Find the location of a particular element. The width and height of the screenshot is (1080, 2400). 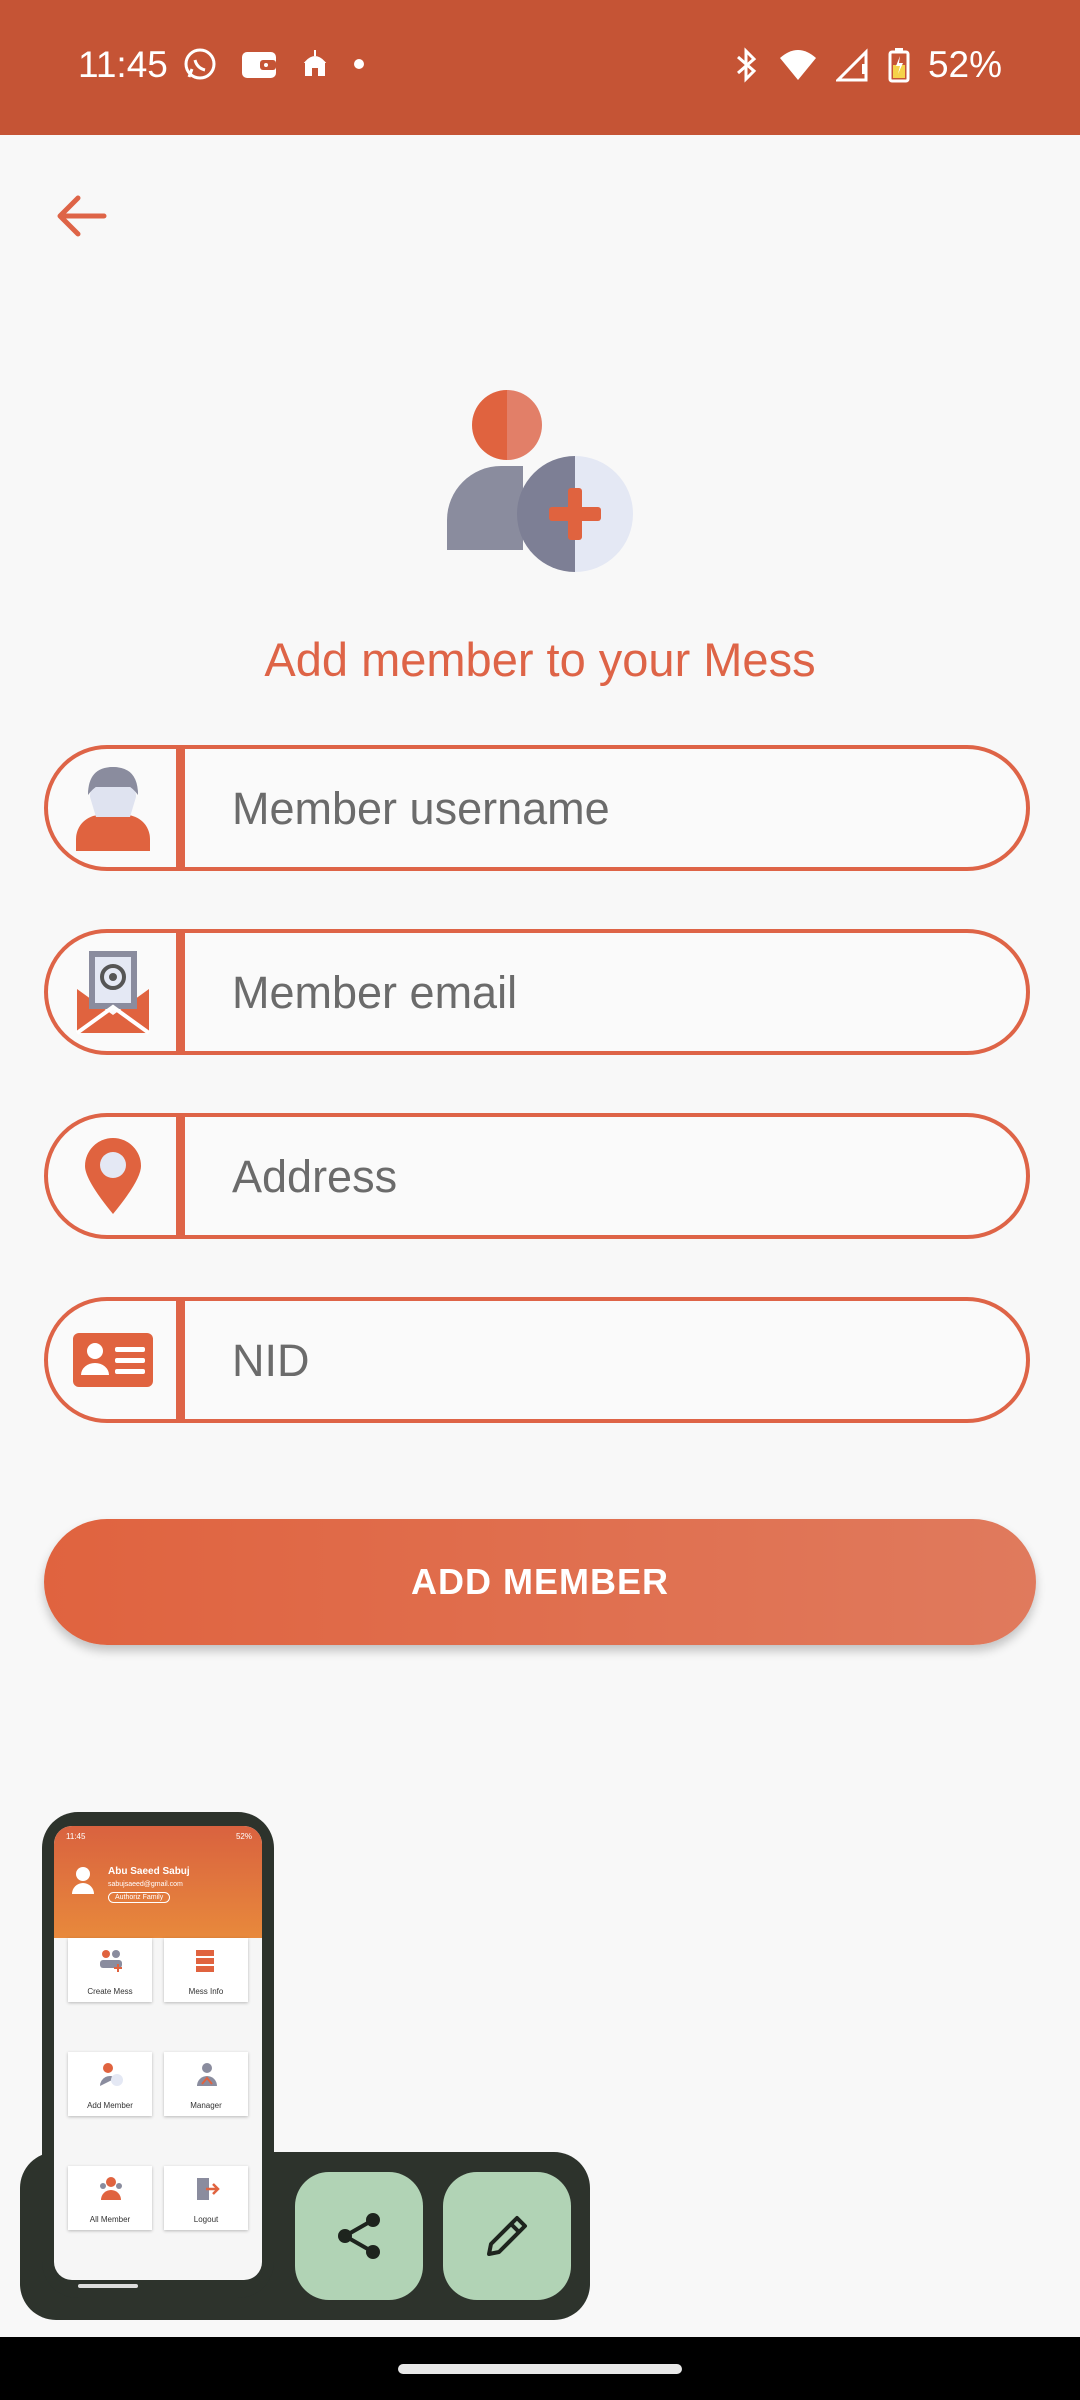

notification-icons is located at coordinates (274, 64).